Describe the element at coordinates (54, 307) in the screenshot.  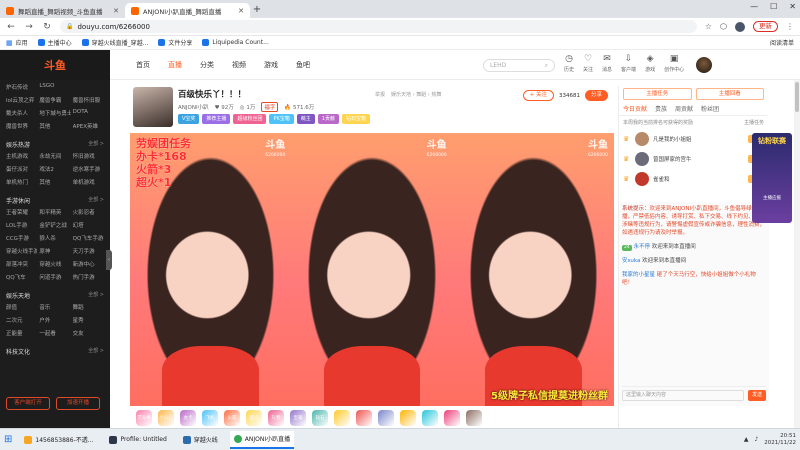
I see `sidebar-category-item: 音乐` at that location.